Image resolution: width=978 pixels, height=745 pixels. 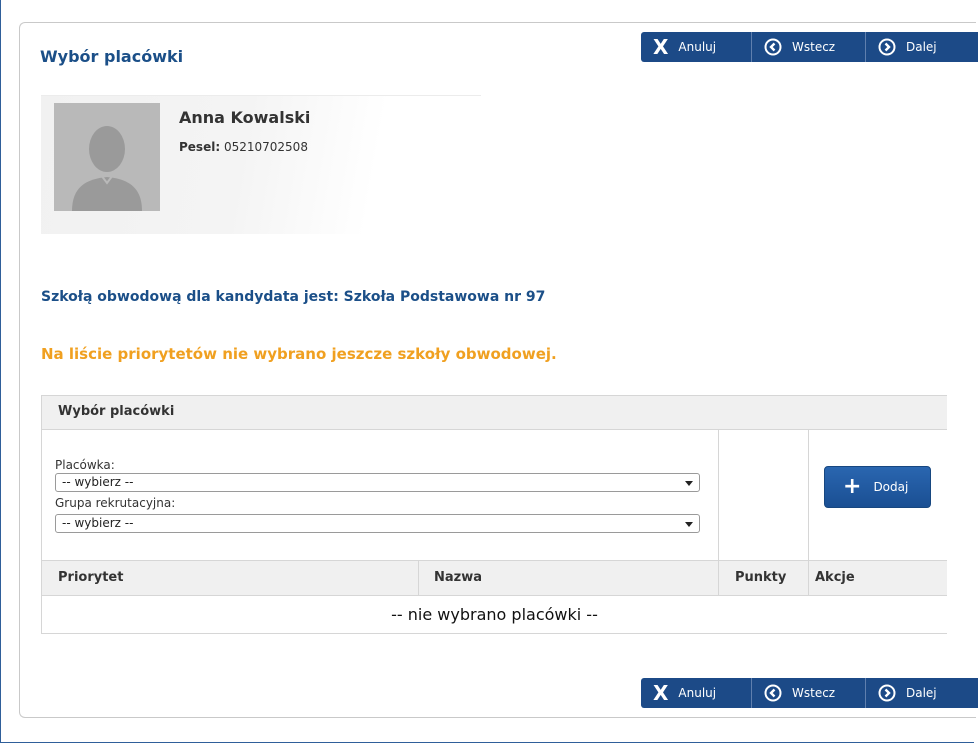 I want to click on page-title: Wybór placówki, so click(x=112, y=56).